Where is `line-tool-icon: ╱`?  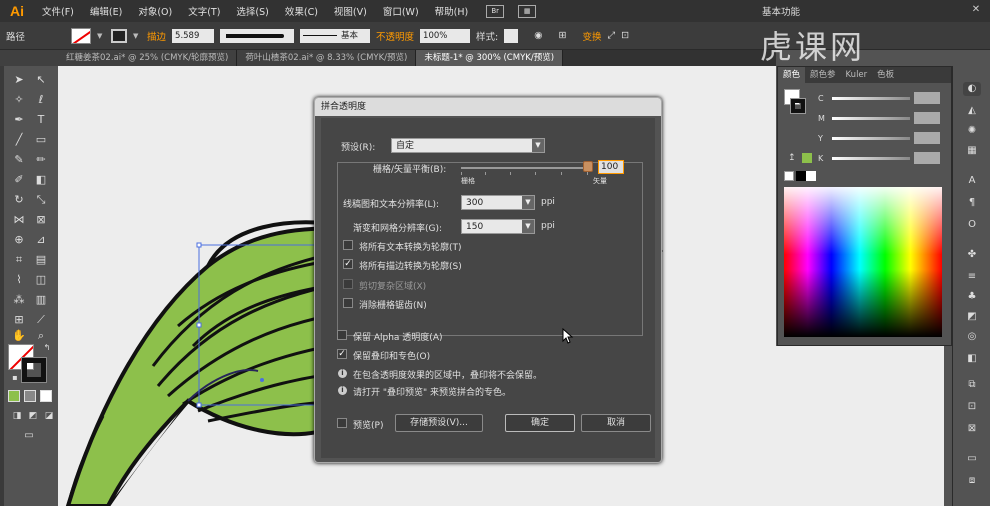 line-tool-icon: ╱ is located at coordinates (19, 140).